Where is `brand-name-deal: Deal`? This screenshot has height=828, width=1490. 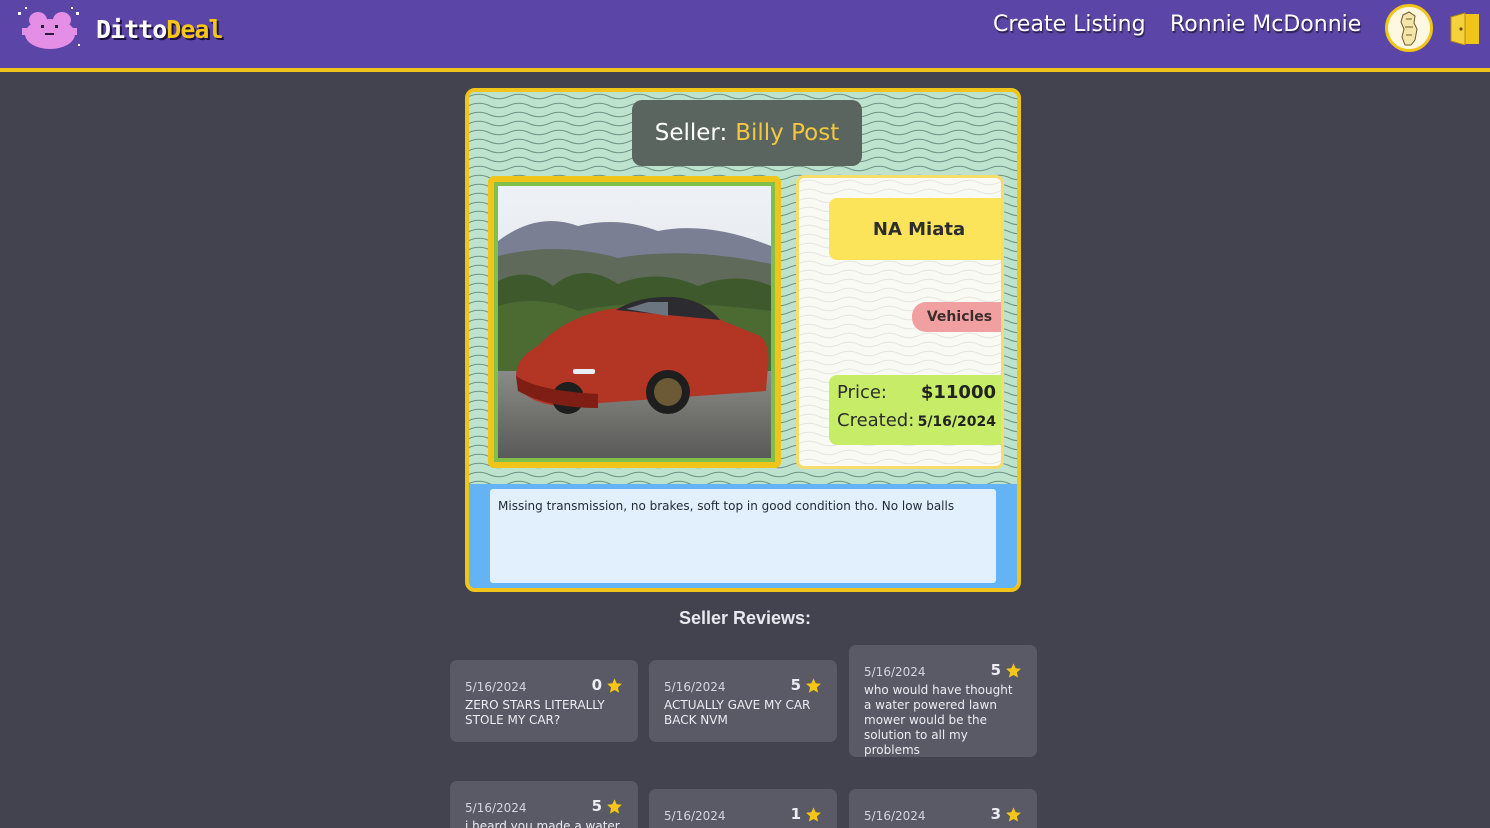 brand-name-deal: Deal is located at coordinates (194, 29).